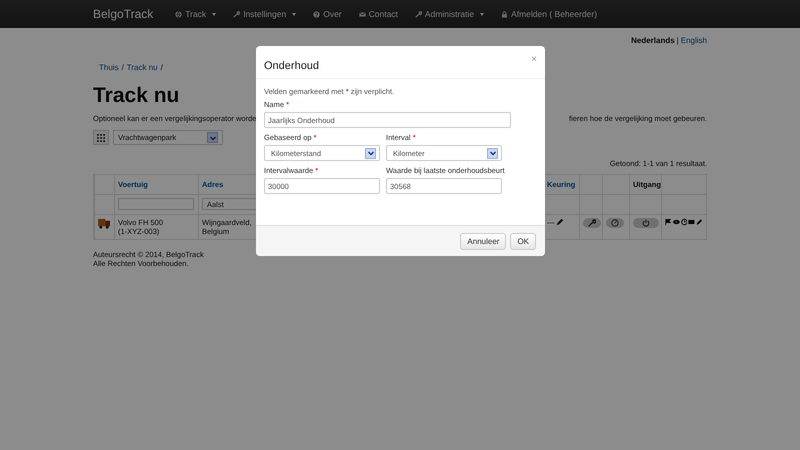 The height and width of the screenshot is (450, 800). I want to click on dialog-button: OK, so click(523, 241).